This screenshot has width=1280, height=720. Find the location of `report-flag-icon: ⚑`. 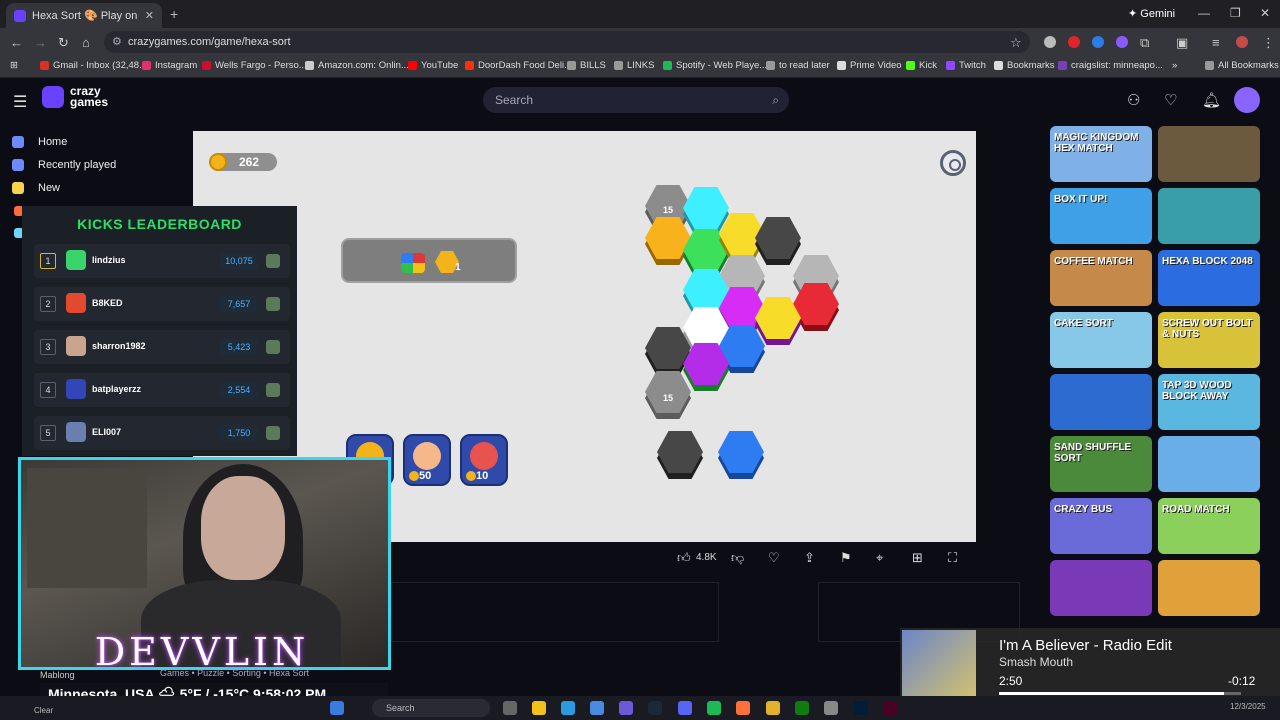

report-flag-icon: ⚑ is located at coordinates (846, 558).